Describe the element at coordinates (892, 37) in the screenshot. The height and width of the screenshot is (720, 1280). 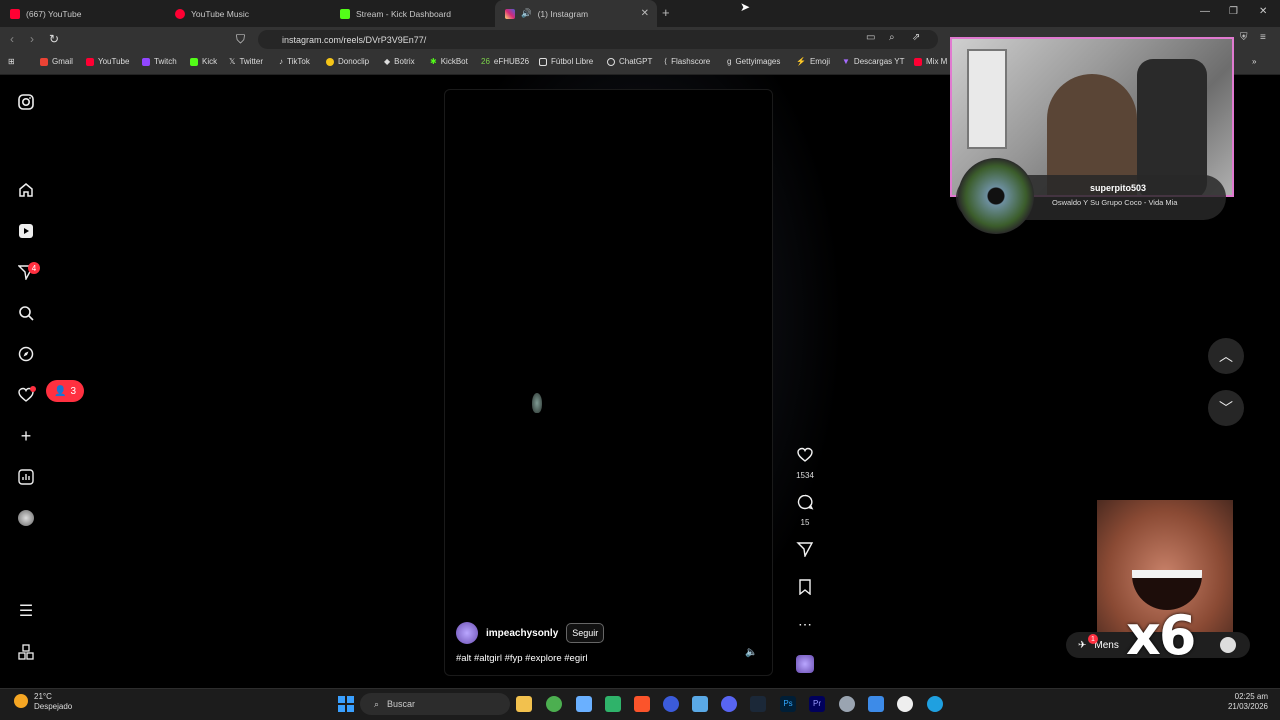
I see `zoom-icon: ⌕` at that location.